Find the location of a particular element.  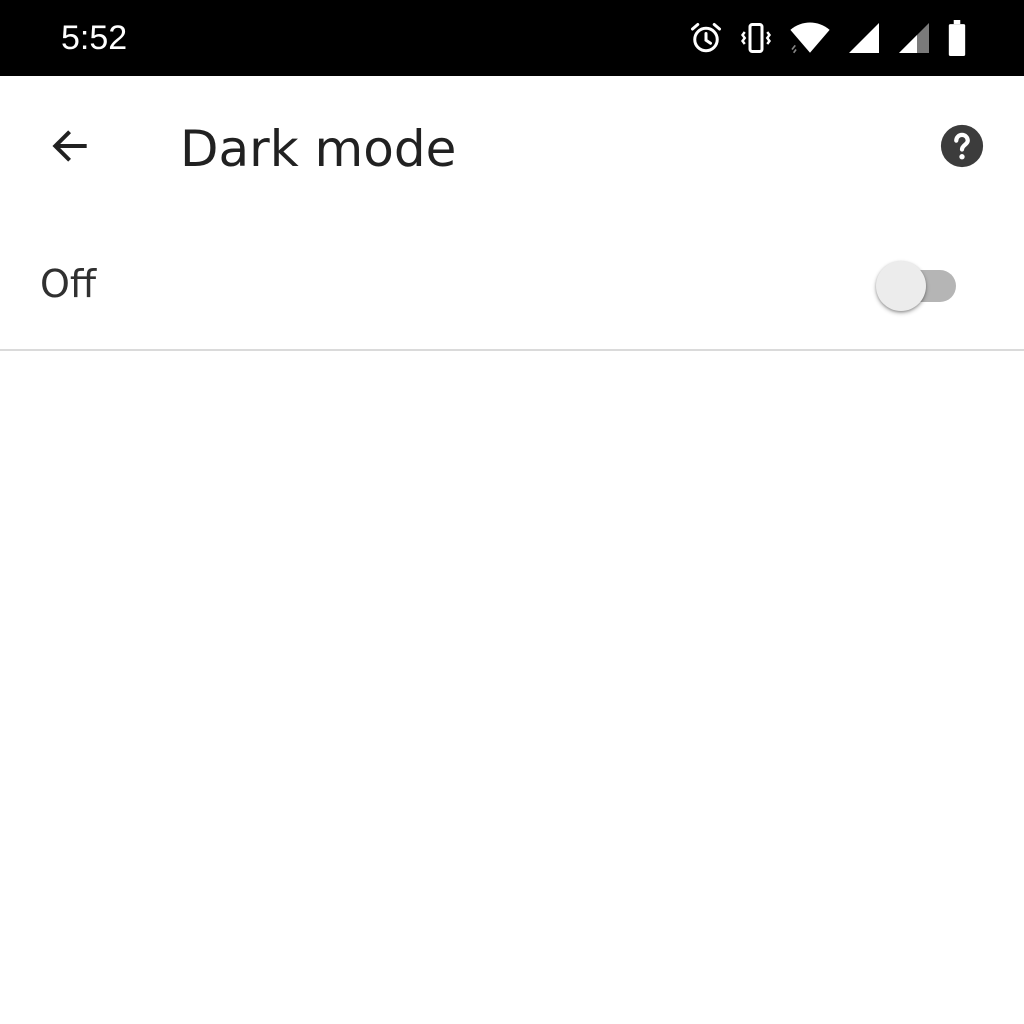

dark-mode-setting-row: Off is located at coordinates (512, 284).